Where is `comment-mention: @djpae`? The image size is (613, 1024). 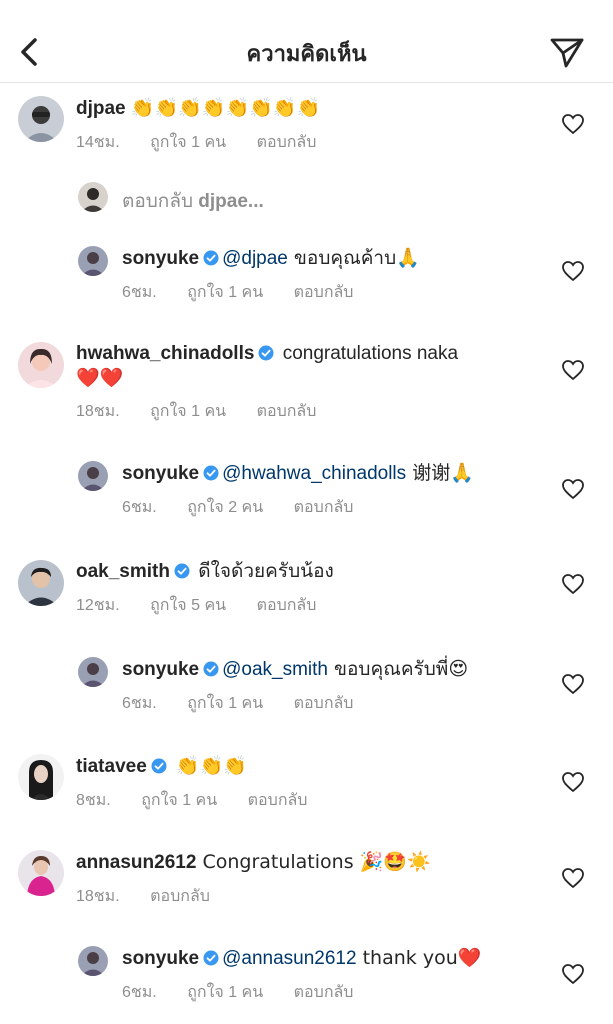 comment-mention: @djpae is located at coordinates (255, 258).